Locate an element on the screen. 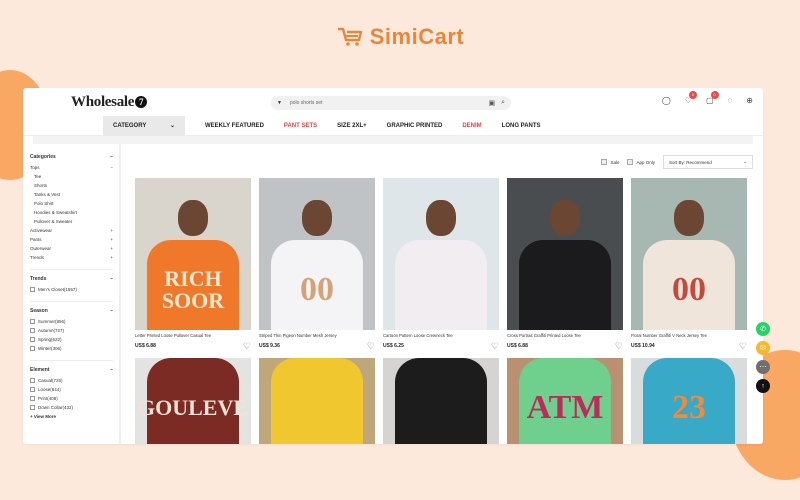 The width and height of the screenshot is (800, 500). filter-checkbox: Loose(644) is located at coordinates (71, 389).